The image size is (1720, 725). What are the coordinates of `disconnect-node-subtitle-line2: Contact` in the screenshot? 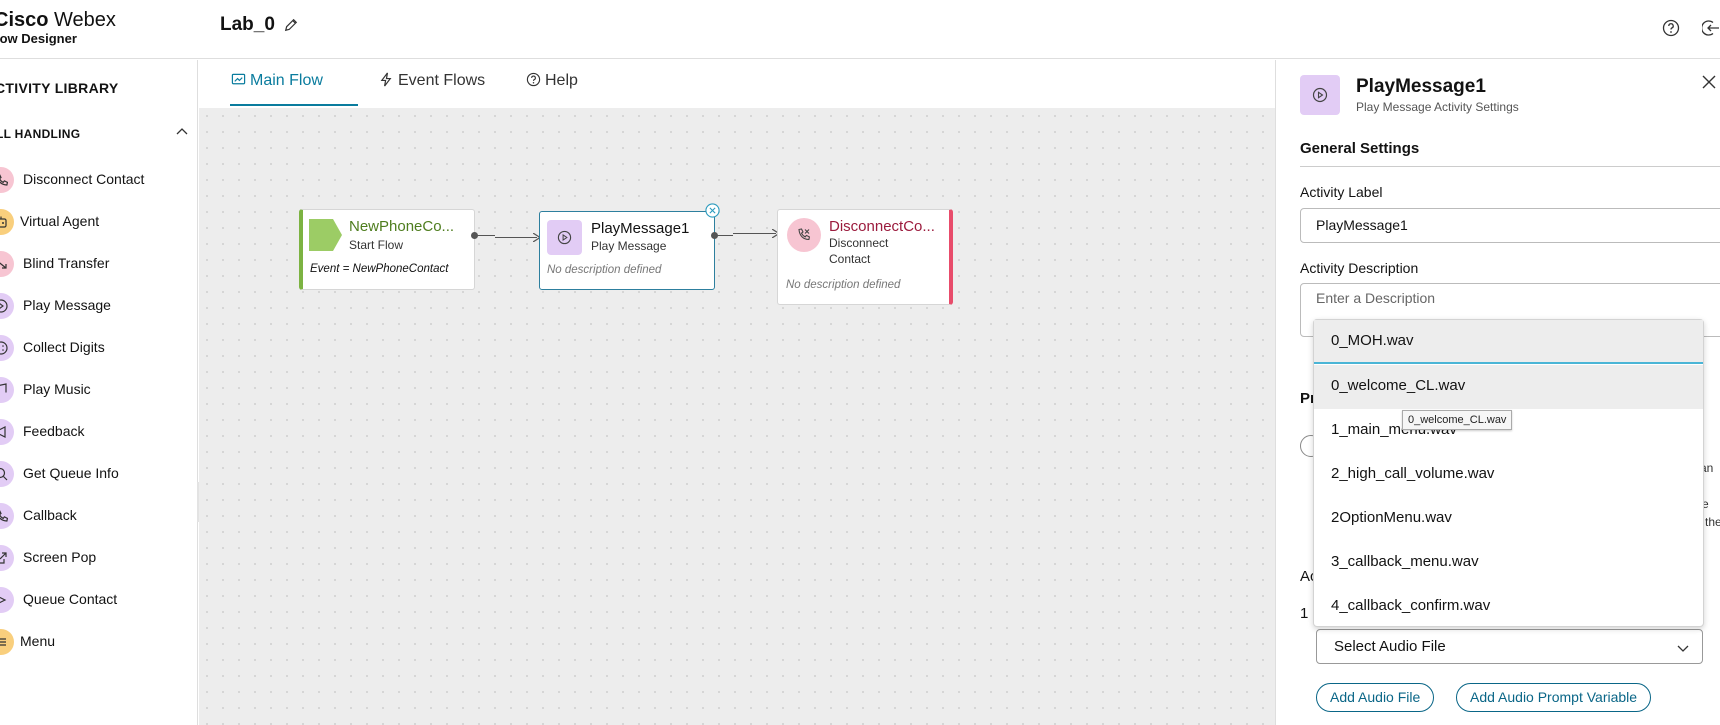 It's located at (850, 259).